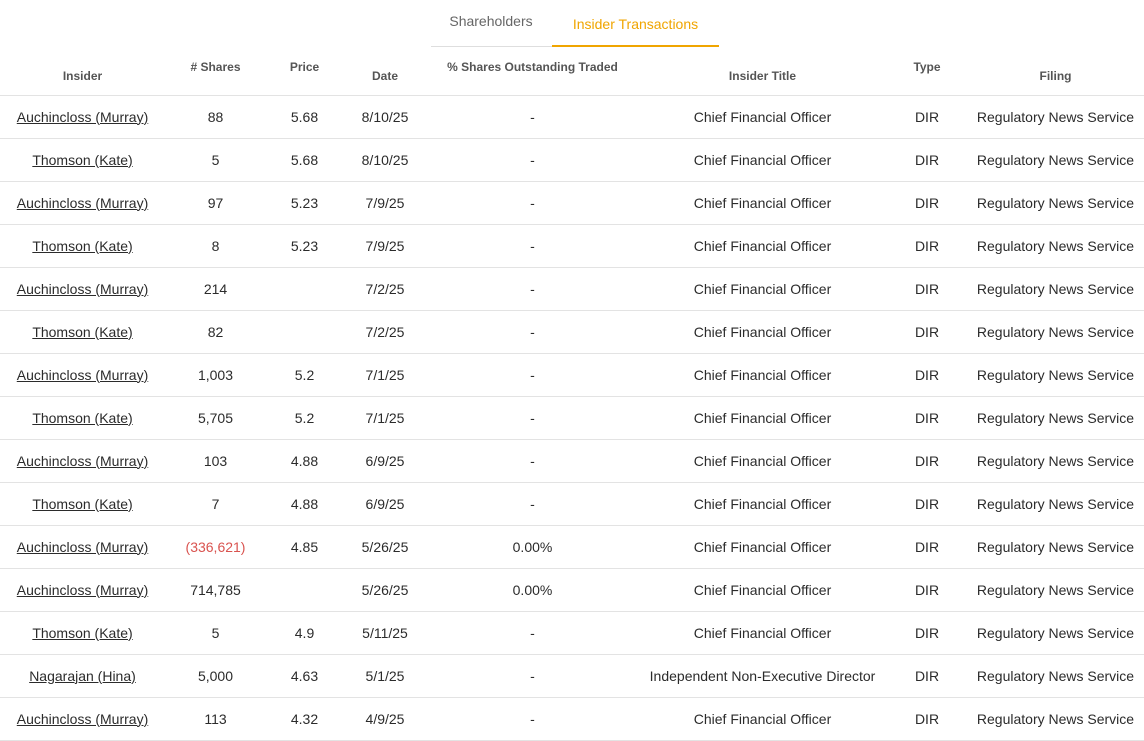  Describe the element at coordinates (385, 676) in the screenshot. I see `cell-date: 5/1/25` at that location.